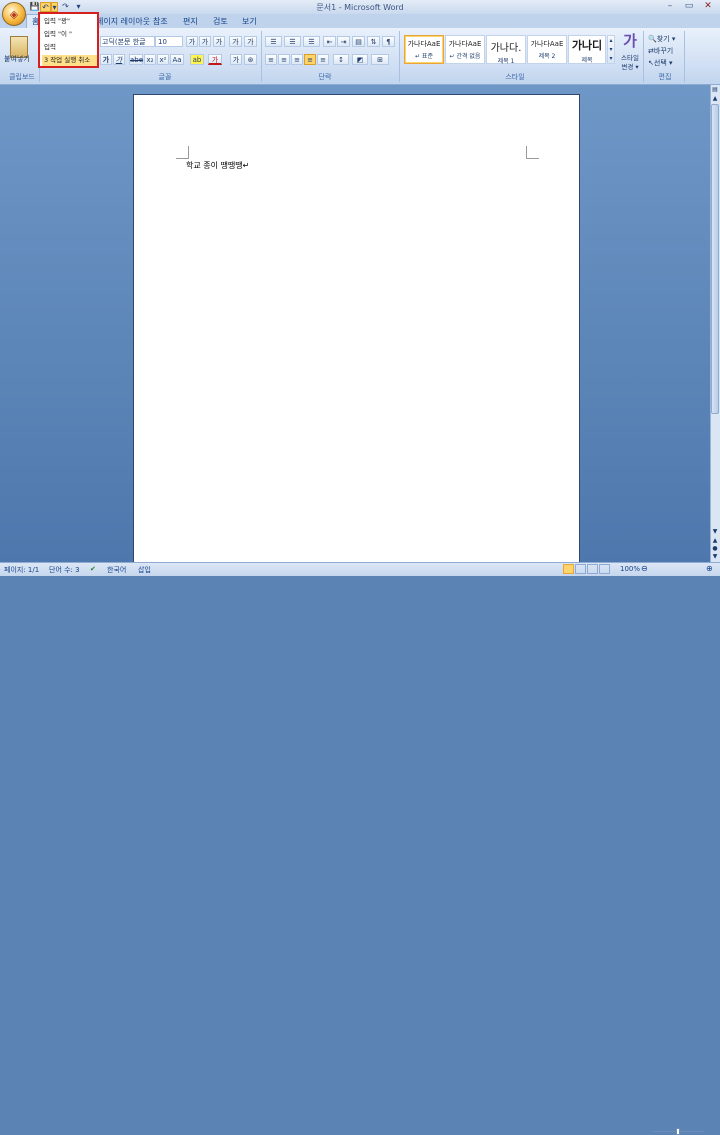 The image size is (720, 1135). I want to click on tab-references: 참조, so click(160, 21).